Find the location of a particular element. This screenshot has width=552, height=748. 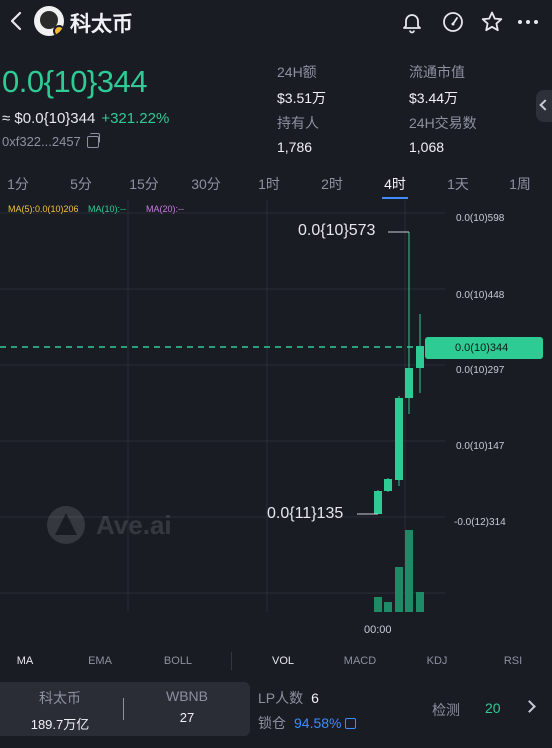

current-price: 0.0{10}344 is located at coordinates (75, 81).